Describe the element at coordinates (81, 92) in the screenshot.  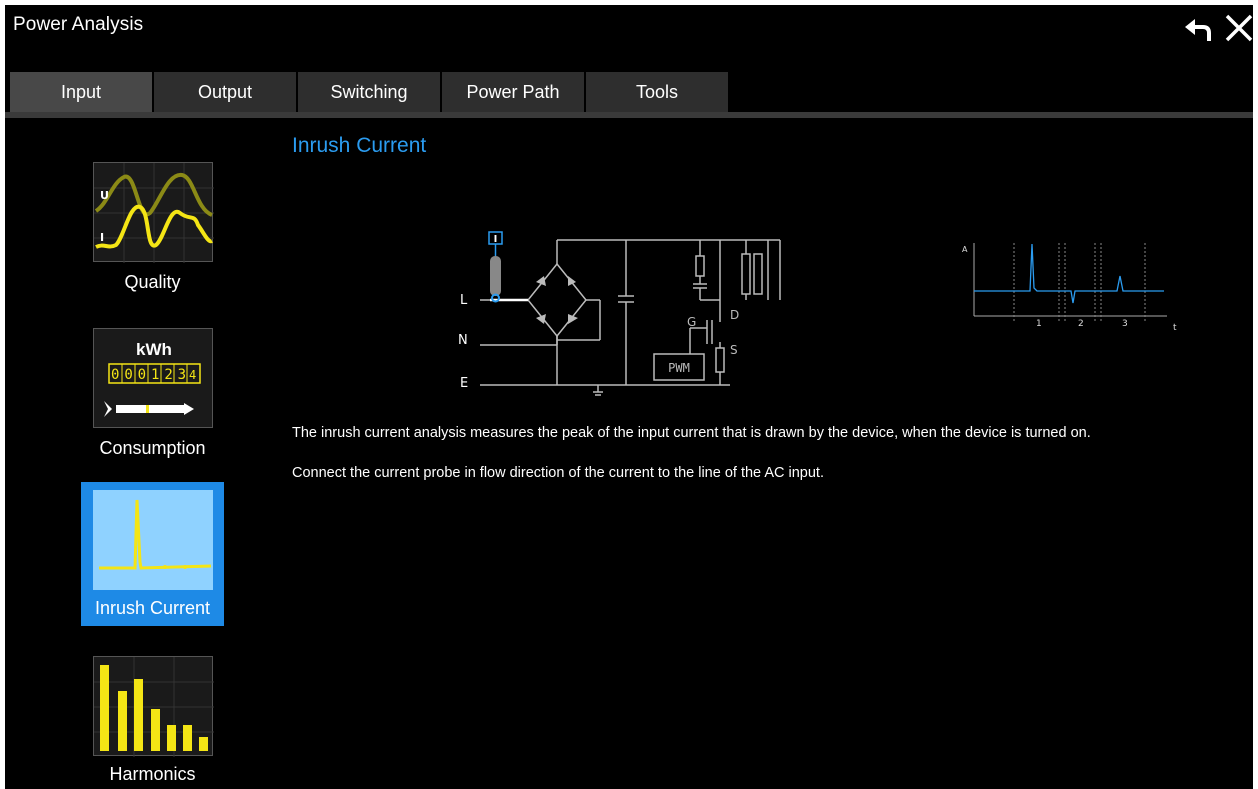
I see `tab-input: Input` at that location.